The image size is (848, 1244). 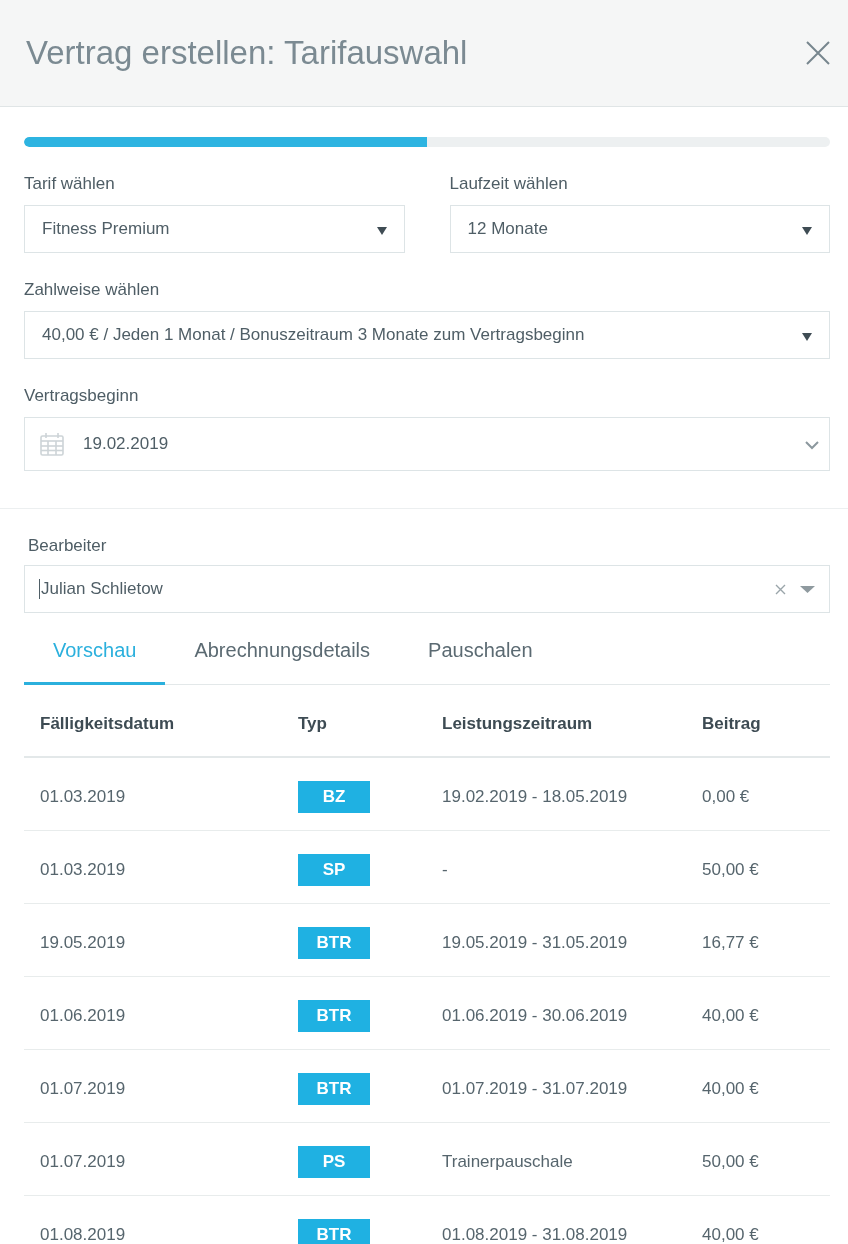 What do you see at coordinates (427, 335) in the screenshot?
I see `select-field: 40,00 € / Jeden 1 Monat / Bonuszeitraum 3 Monate zum Vertragsbeginn` at bounding box center [427, 335].